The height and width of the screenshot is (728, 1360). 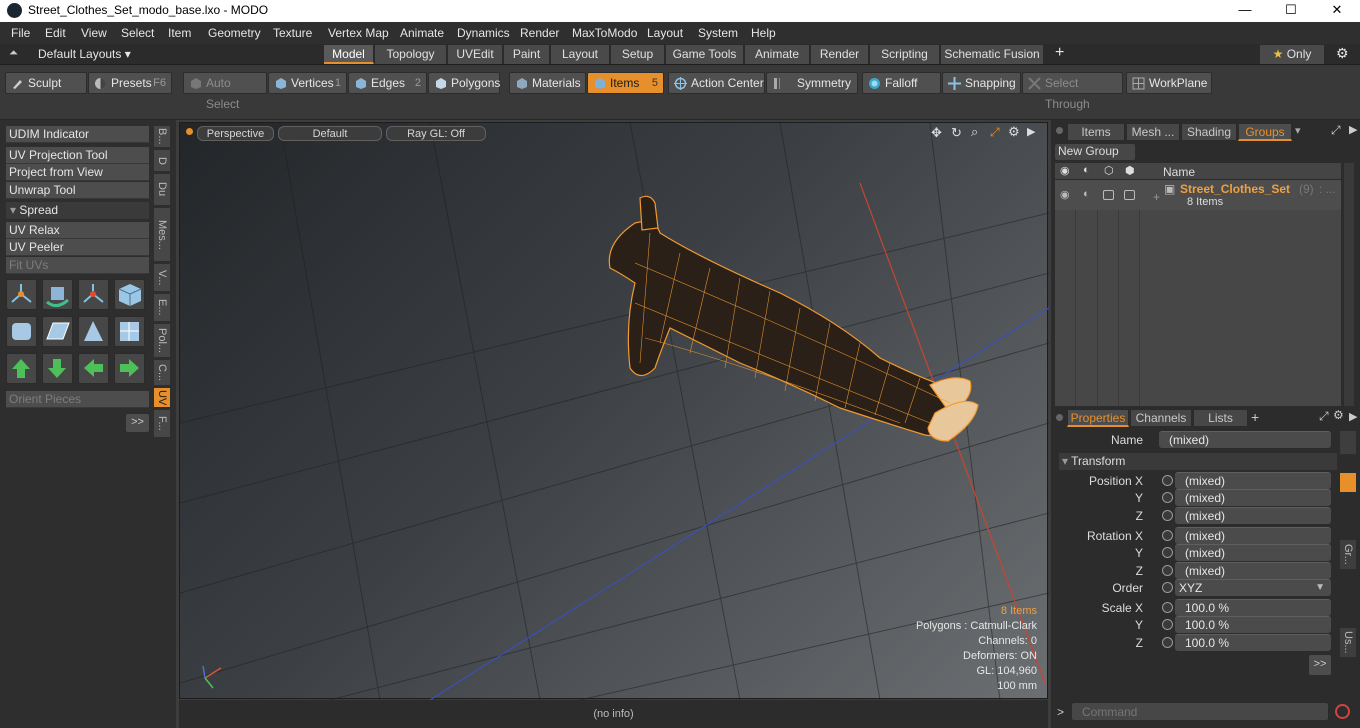 I want to click on menu-animate: Animate, so click(x=422, y=33).